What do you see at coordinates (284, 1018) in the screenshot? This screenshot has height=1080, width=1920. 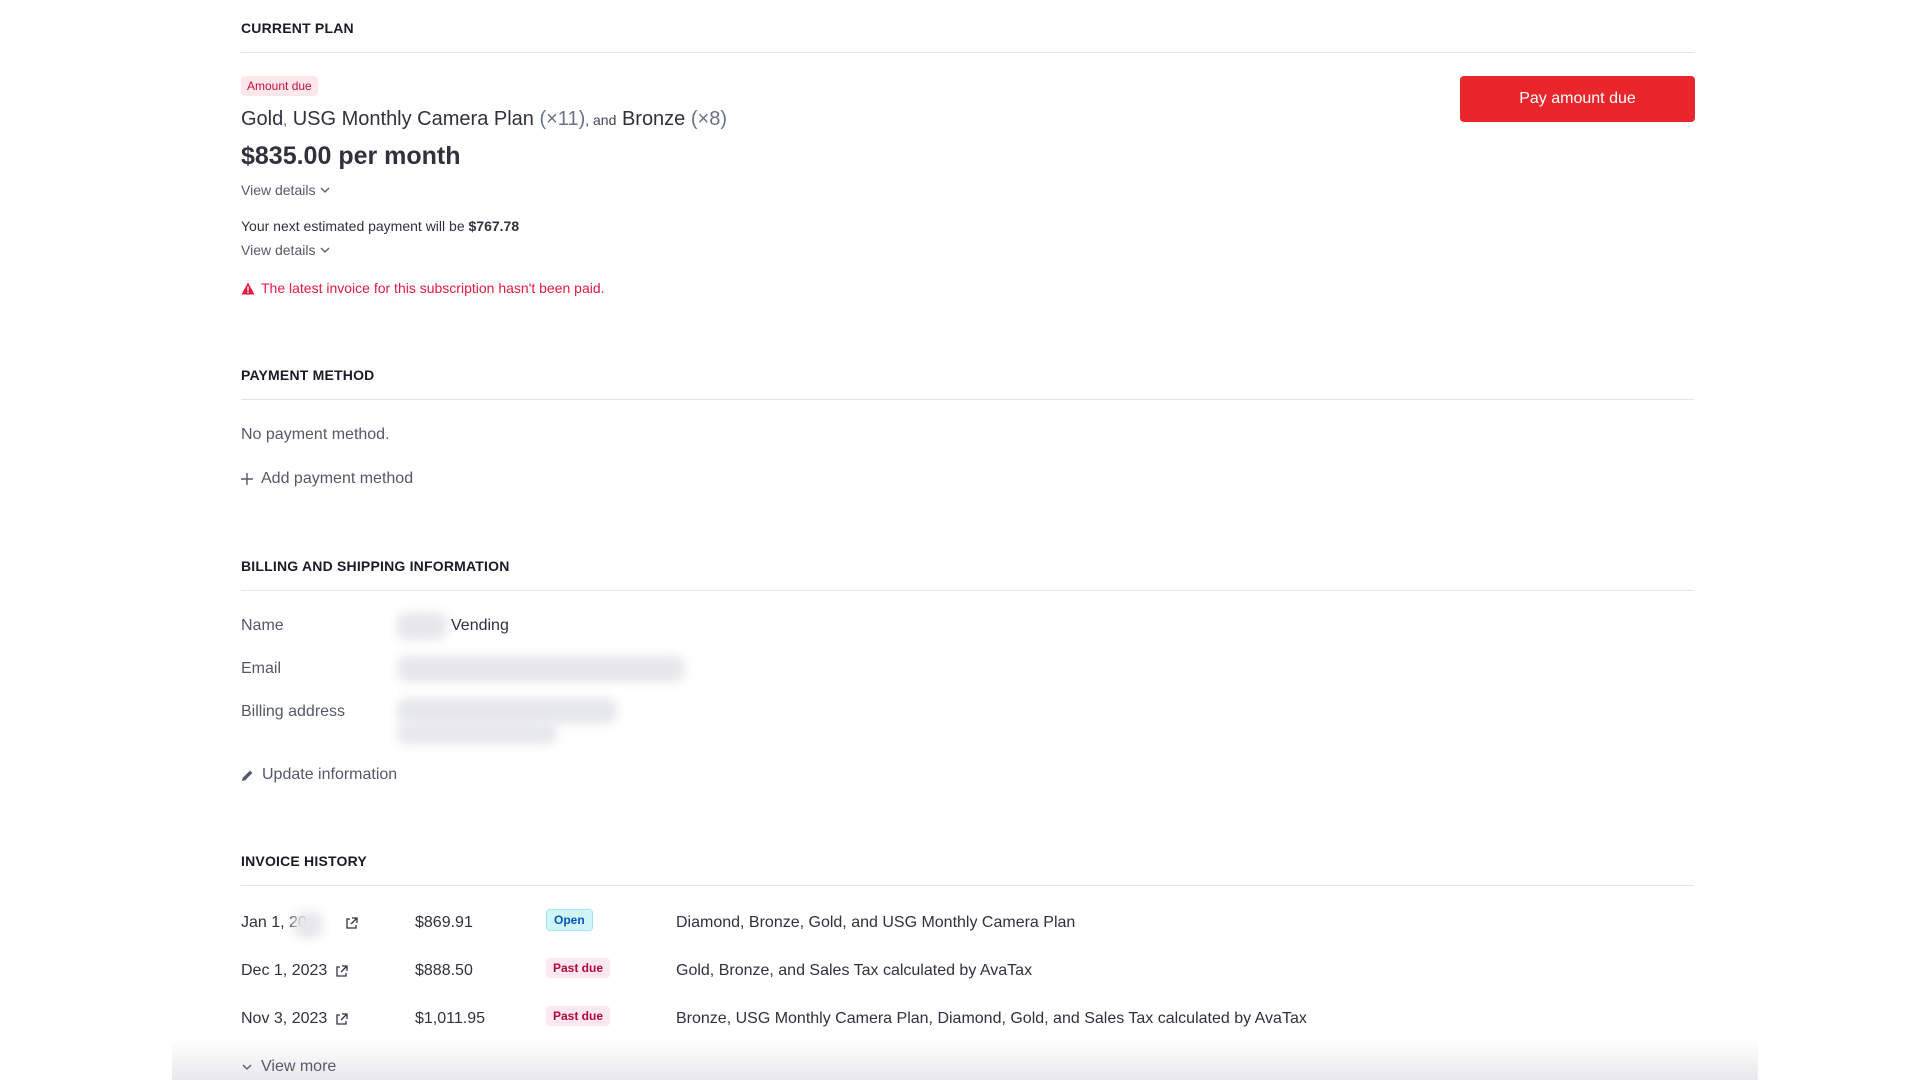 I see `invoice-date: Nov 3, 2023` at bounding box center [284, 1018].